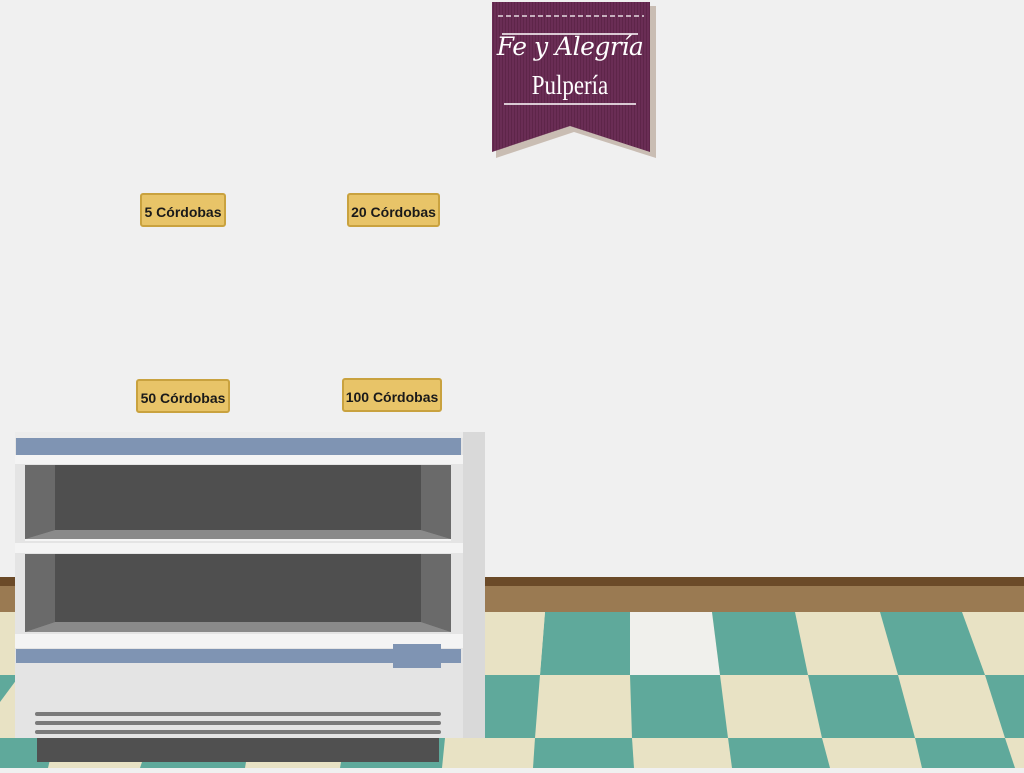  What do you see at coordinates (238, 593) in the screenshot?
I see `counter-shelf-lower` at bounding box center [238, 593].